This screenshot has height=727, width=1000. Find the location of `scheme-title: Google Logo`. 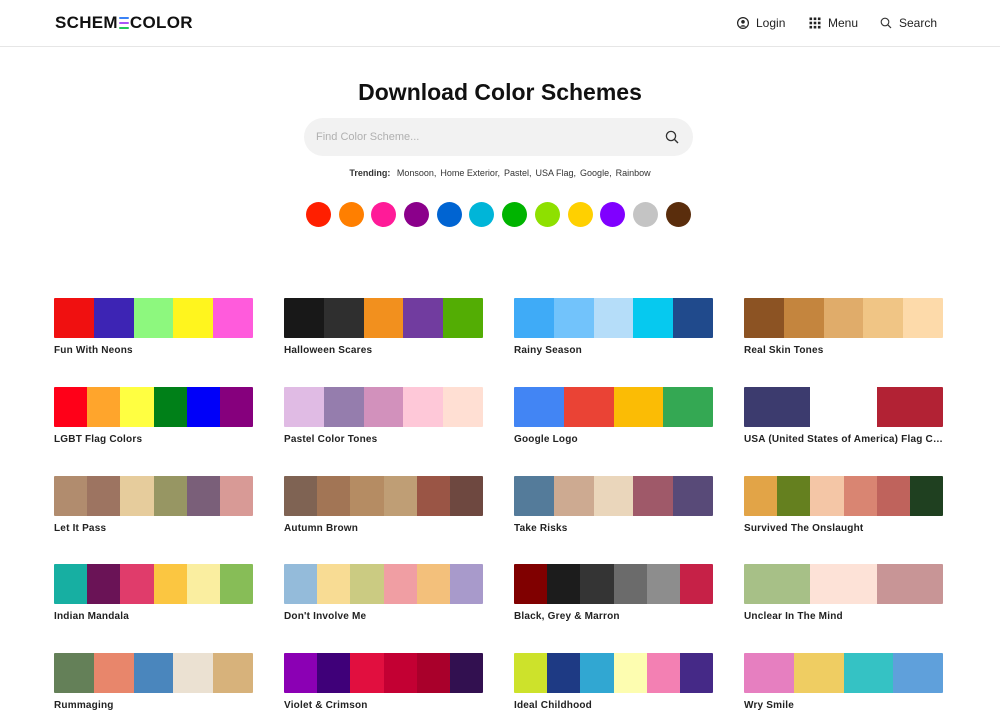

scheme-title: Google Logo is located at coordinates (613, 439).